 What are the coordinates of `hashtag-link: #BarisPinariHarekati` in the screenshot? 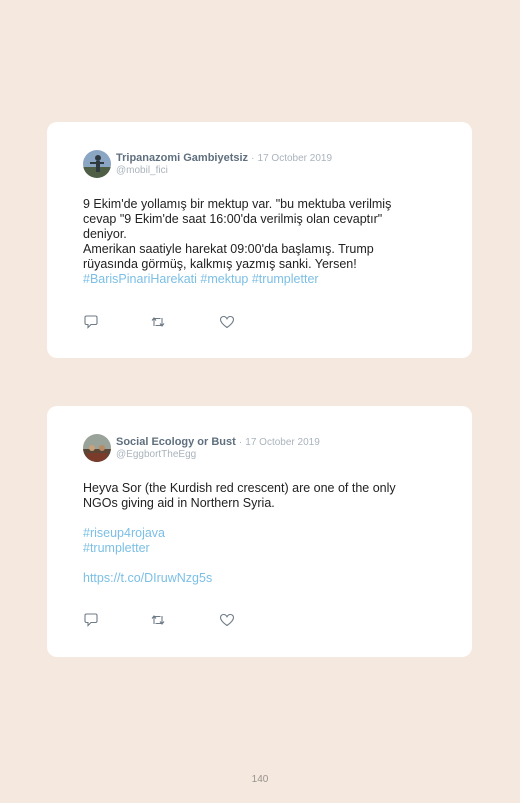 It's located at (140, 279).